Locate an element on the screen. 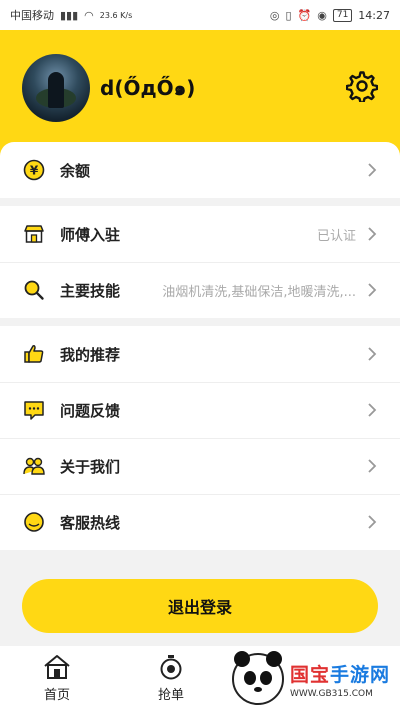  avatar is located at coordinates (56, 88).